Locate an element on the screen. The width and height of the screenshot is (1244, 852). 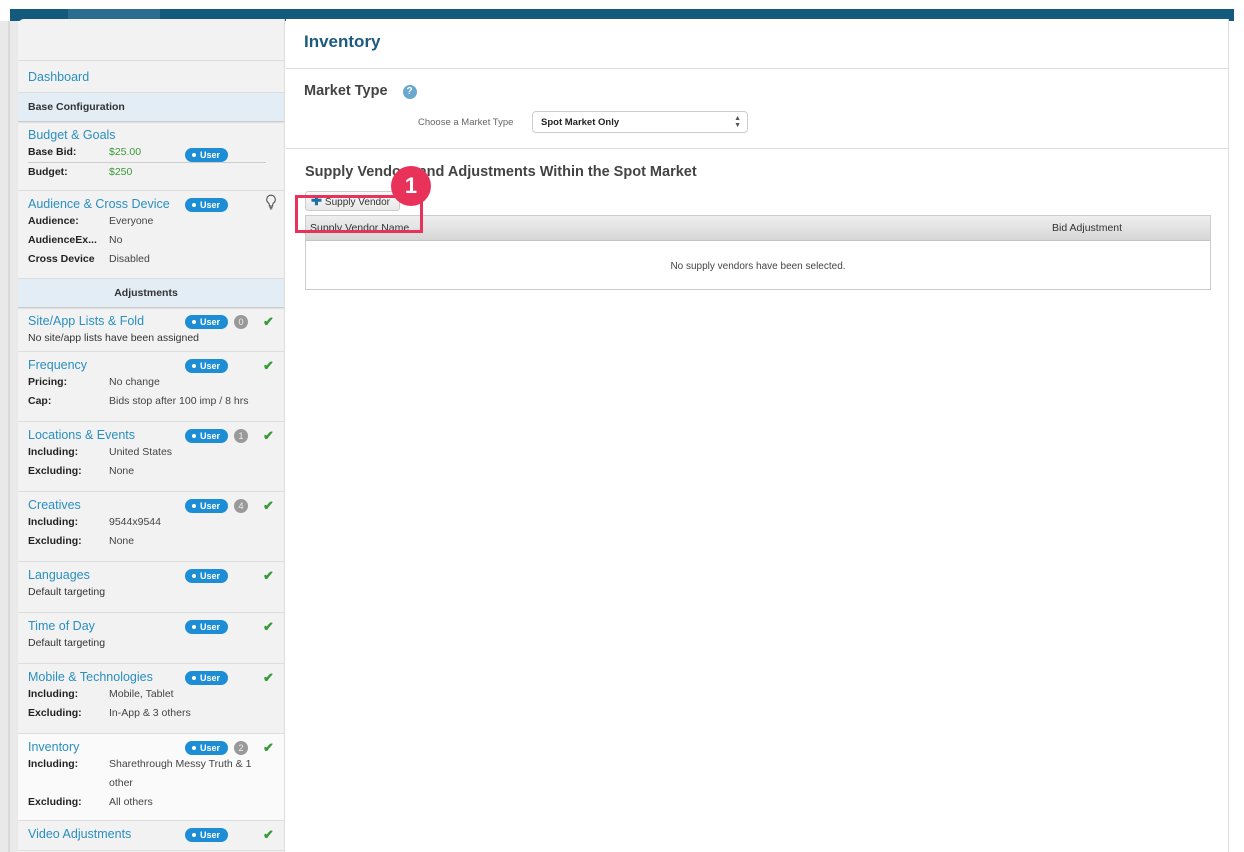
sidebar-item-dashboard: Dashboard is located at coordinates (151, 77).